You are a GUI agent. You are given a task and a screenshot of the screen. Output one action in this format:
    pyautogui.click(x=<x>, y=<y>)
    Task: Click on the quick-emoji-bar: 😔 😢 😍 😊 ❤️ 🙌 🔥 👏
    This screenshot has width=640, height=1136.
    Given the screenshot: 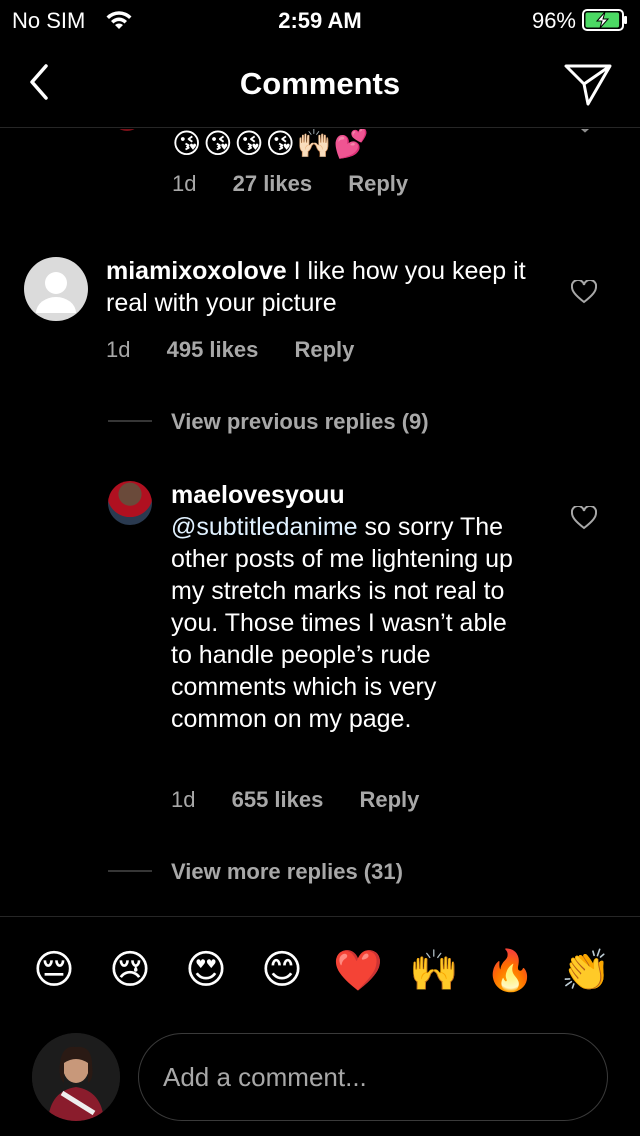 What is the action you would take?
    pyautogui.click(x=320, y=972)
    